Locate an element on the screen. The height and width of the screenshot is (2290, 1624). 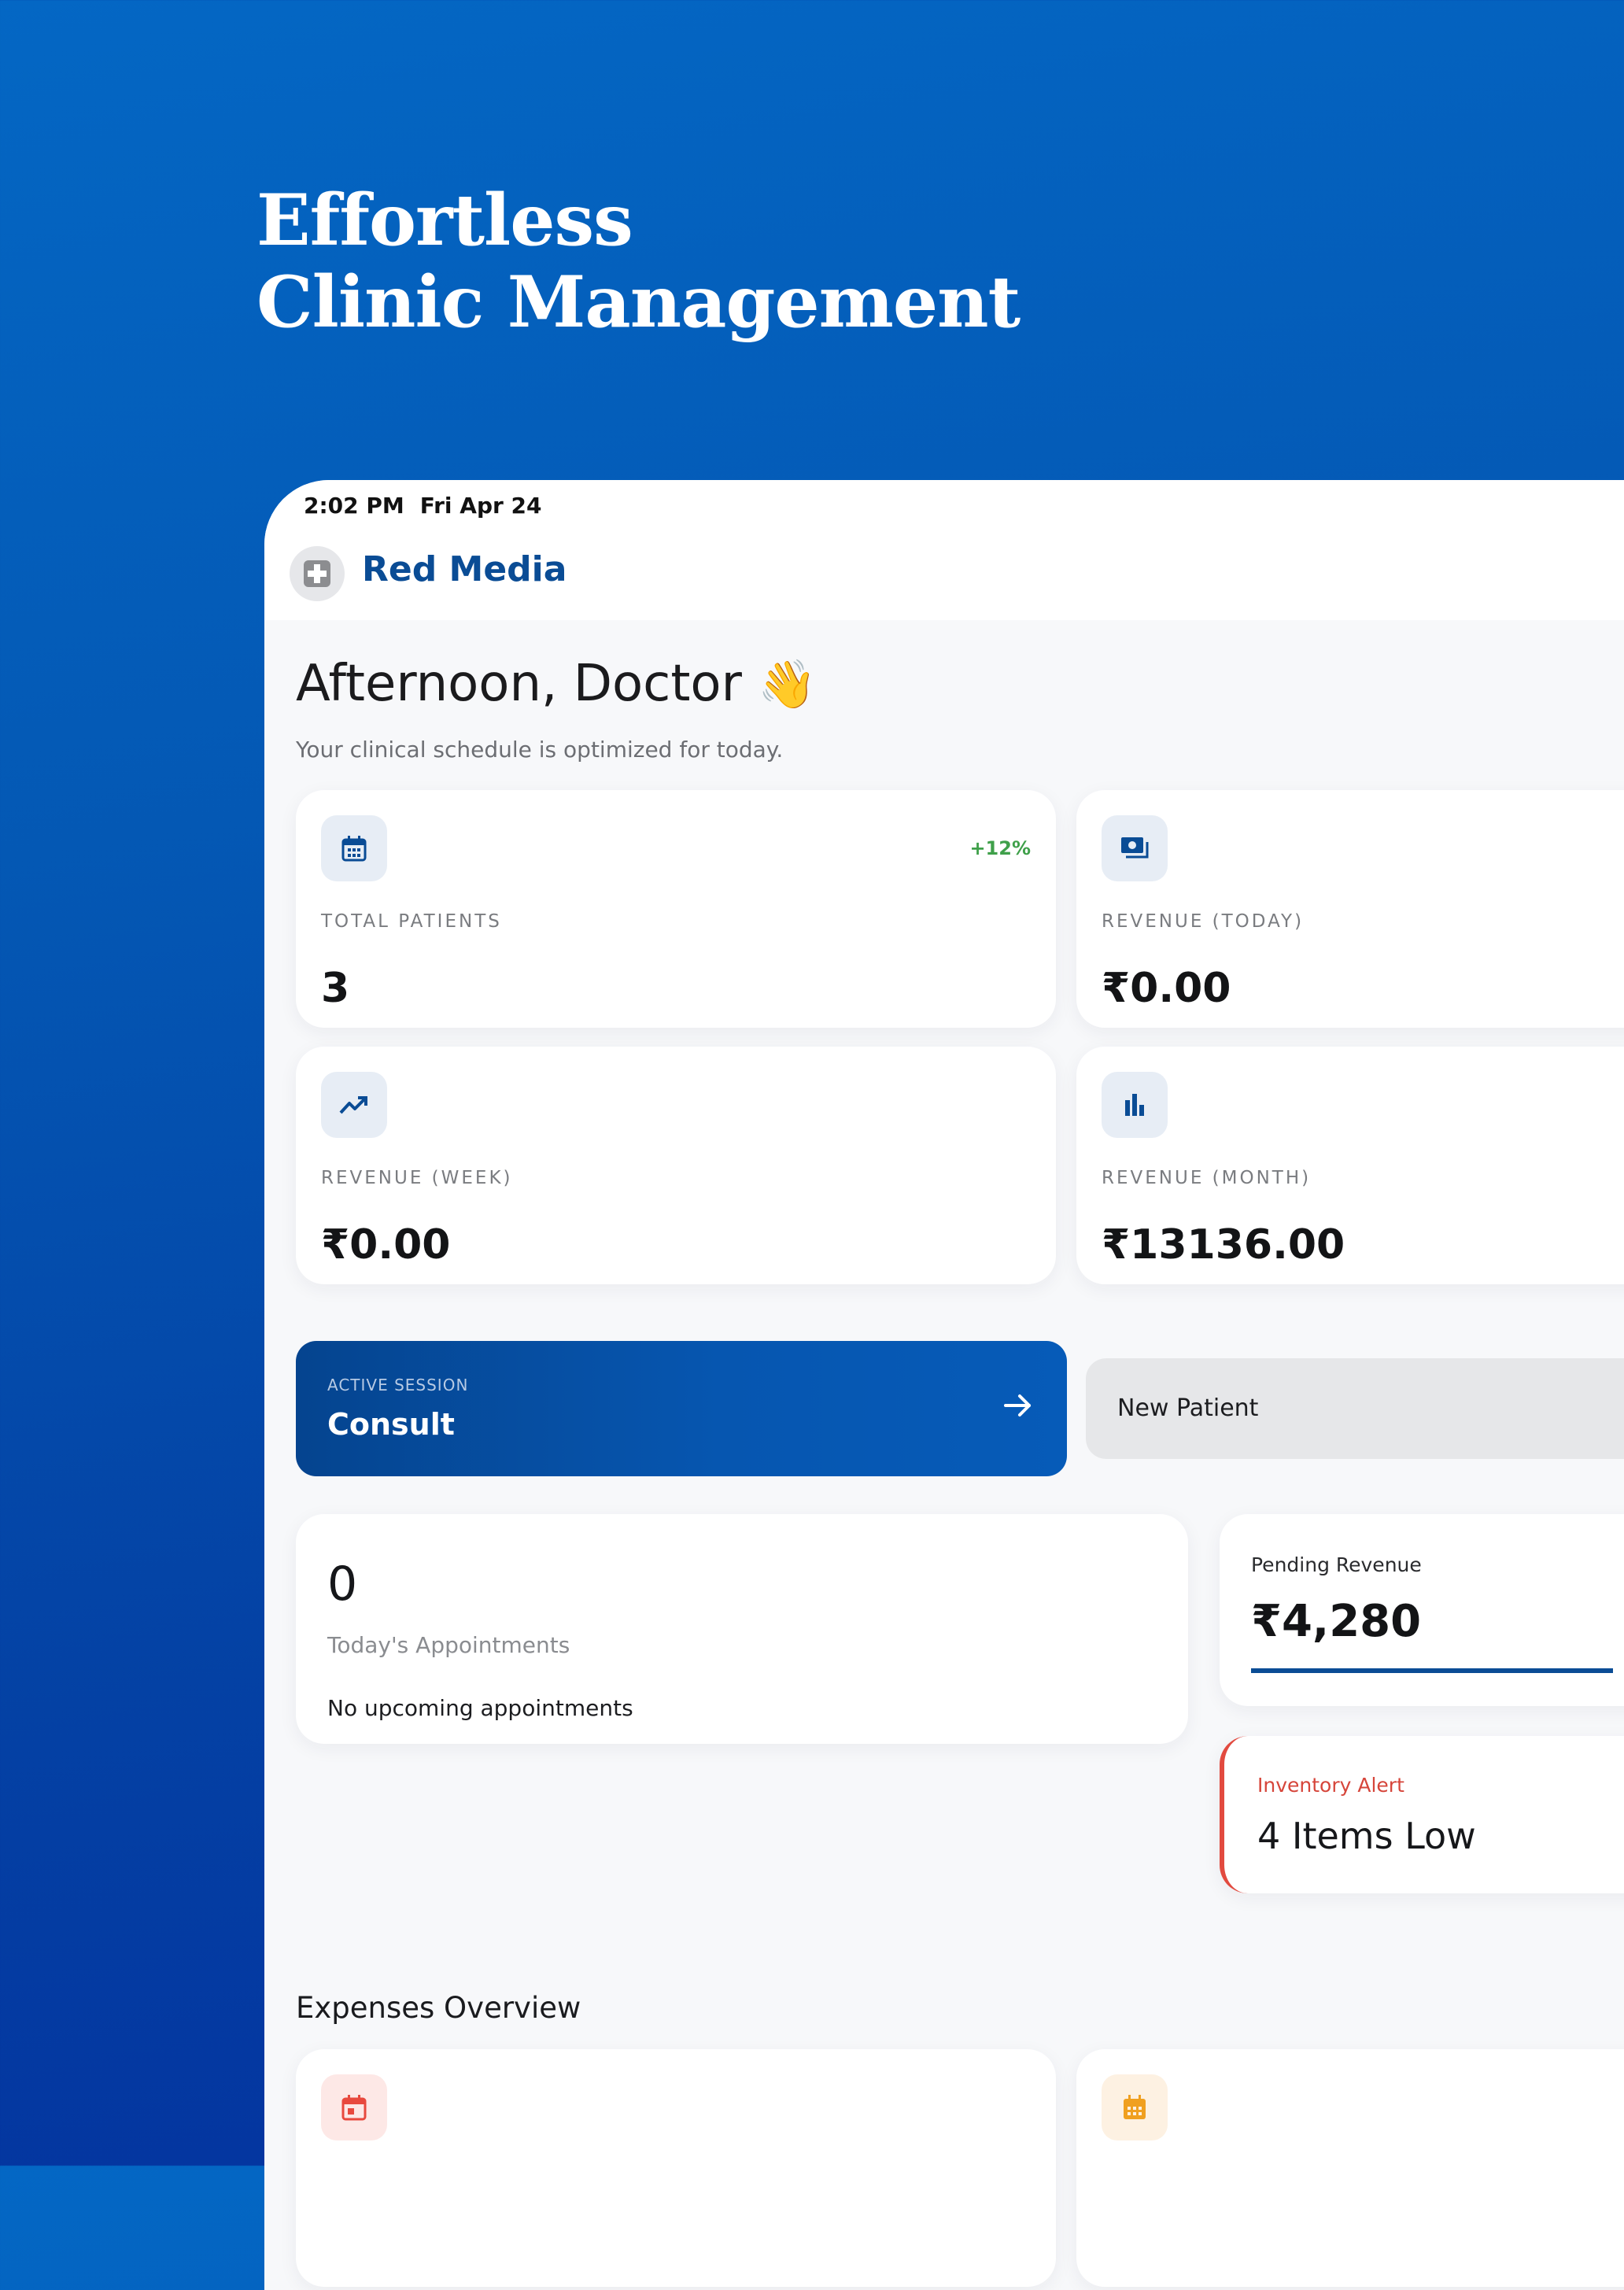
stat-label: TOTAL PATIENTS is located at coordinates (411, 921).